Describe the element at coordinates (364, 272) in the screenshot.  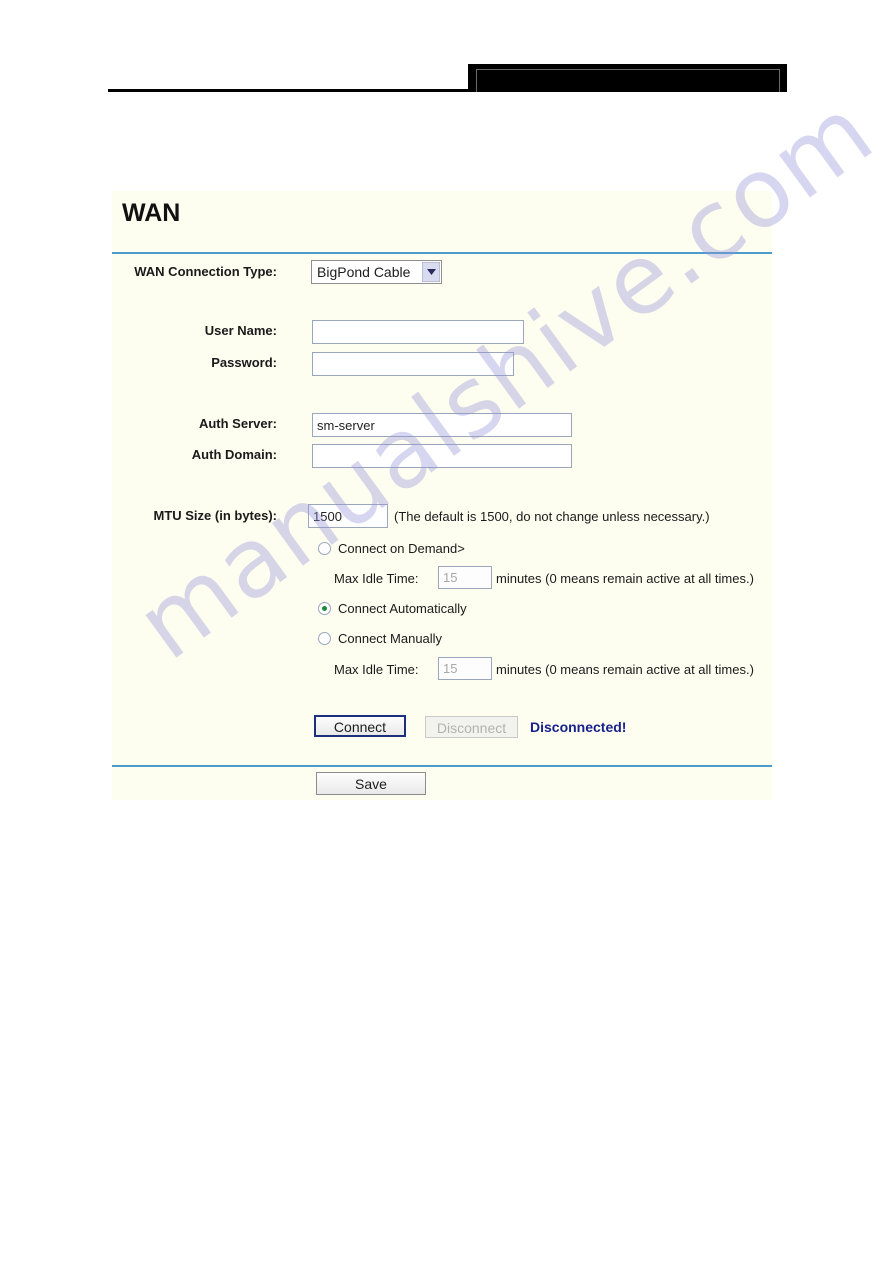
I see `wan-connection-type-value: BigPond Cable` at that location.